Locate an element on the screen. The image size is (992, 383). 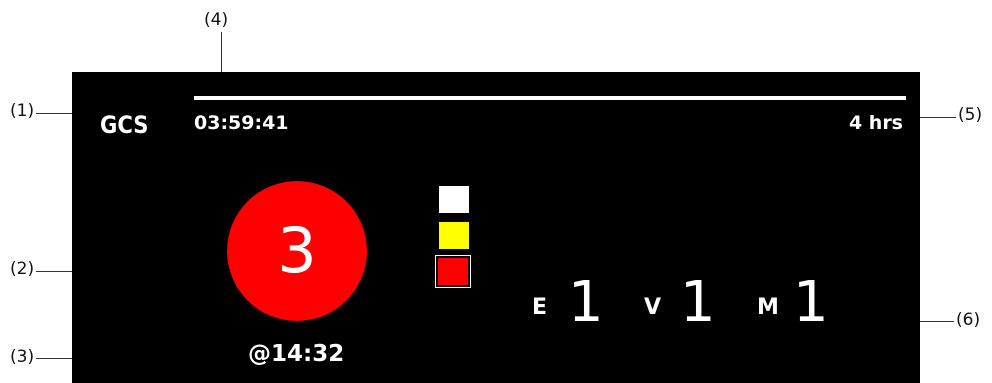
score-timestamp: @14:32 is located at coordinates (296, 354).